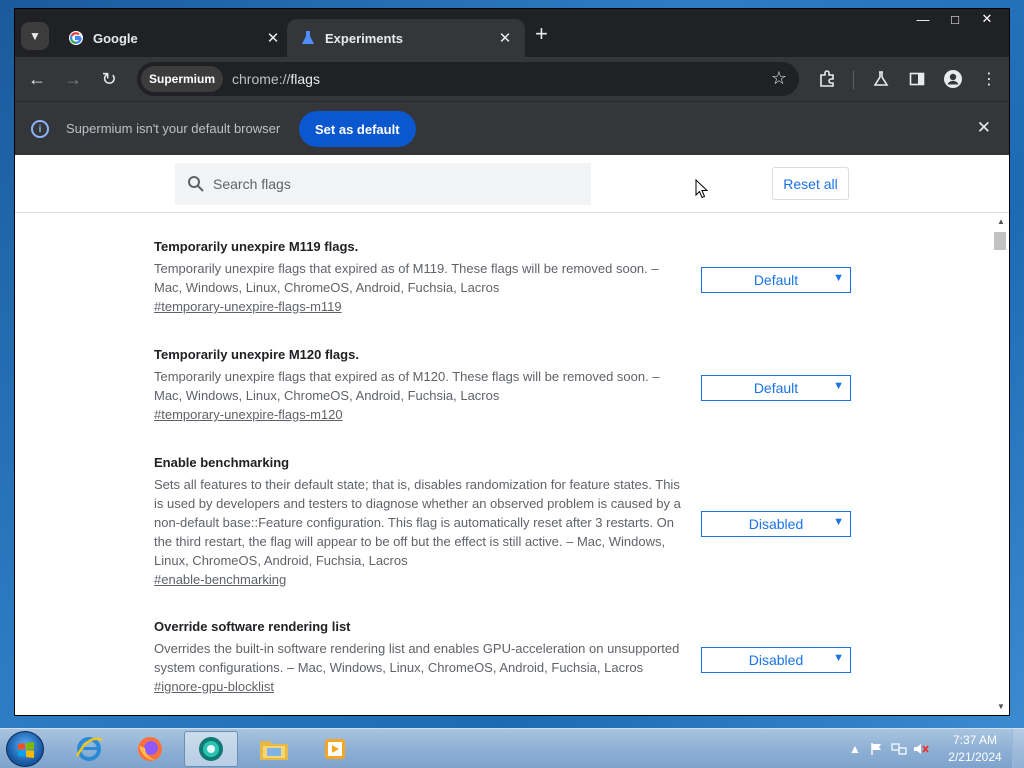 This screenshot has width=1024, height=768. What do you see at coordinates (1001, 706) in the screenshot?
I see `scroll-down-arrow-icon: ▼` at bounding box center [1001, 706].